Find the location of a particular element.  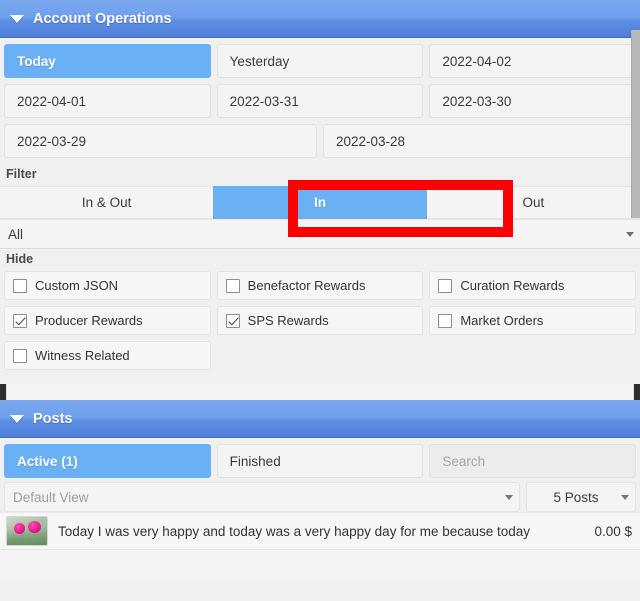

posts-count-value: 5 Posts is located at coordinates (576, 497).